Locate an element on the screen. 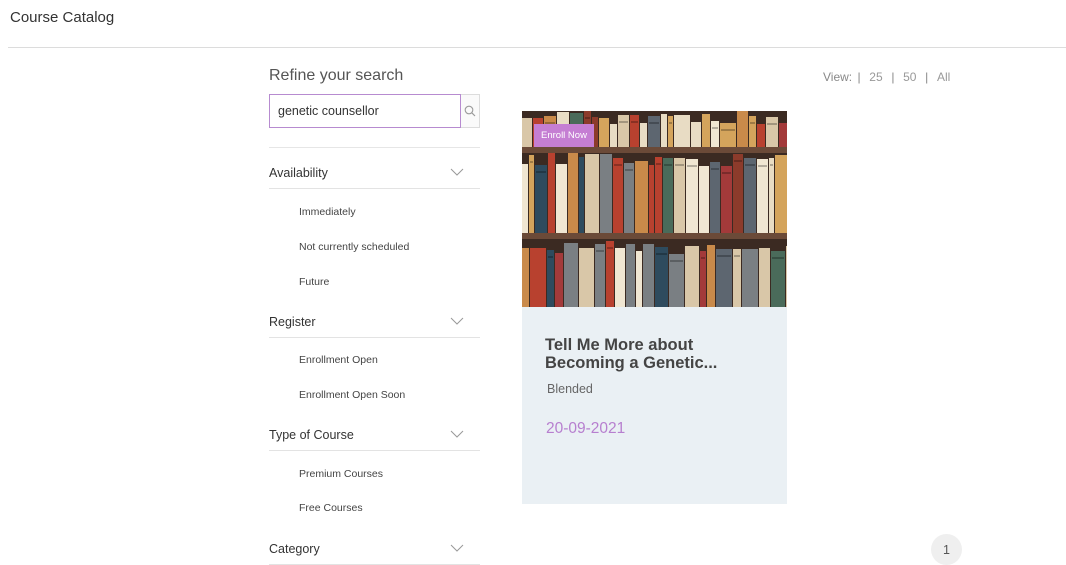  filter-label: Register is located at coordinates (292, 322).